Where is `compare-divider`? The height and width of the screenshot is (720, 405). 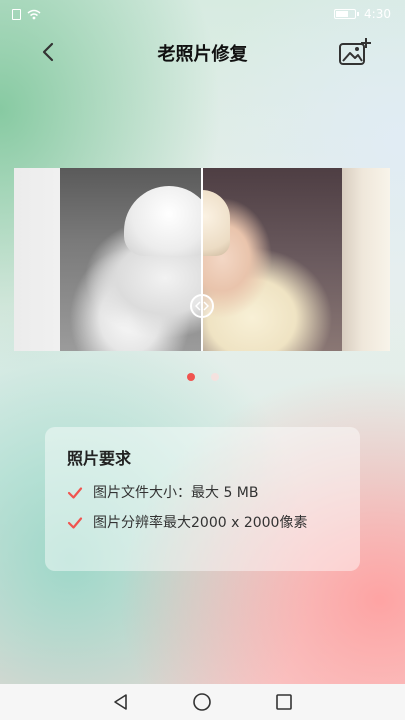
compare-divider is located at coordinates (202, 259).